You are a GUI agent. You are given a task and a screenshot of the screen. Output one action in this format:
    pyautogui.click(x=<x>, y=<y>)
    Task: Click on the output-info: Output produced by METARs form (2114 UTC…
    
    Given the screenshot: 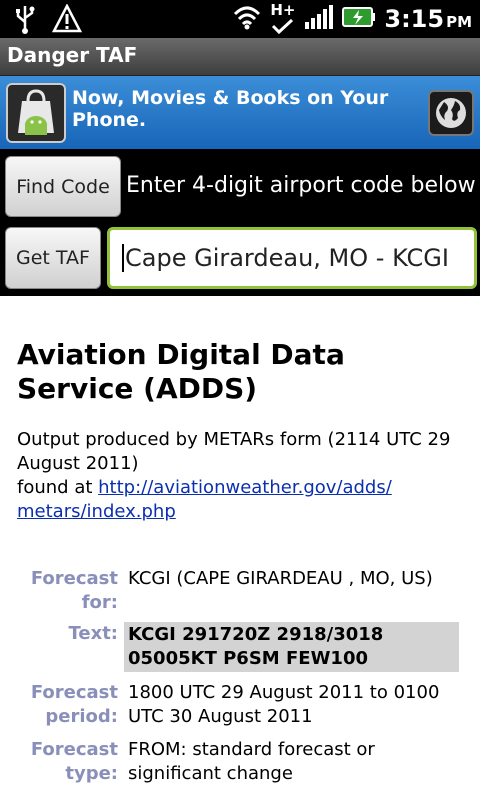 What is the action you would take?
    pyautogui.click(x=242, y=476)
    